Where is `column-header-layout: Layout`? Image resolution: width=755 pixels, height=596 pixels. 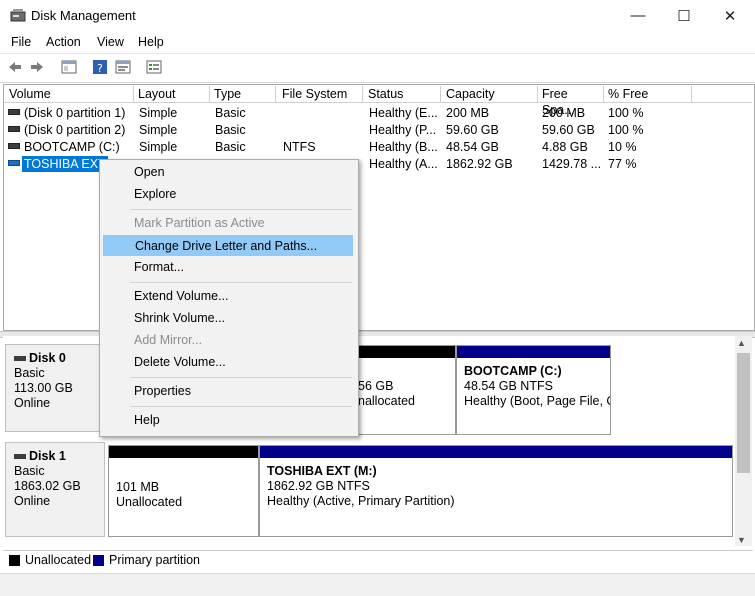
column-header-layout: Layout is located at coordinates (172, 94).